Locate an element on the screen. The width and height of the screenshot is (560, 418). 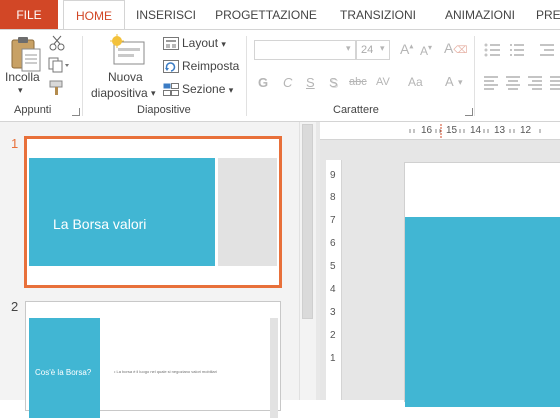
tab-file: FILE is located at coordinates (29, 15).